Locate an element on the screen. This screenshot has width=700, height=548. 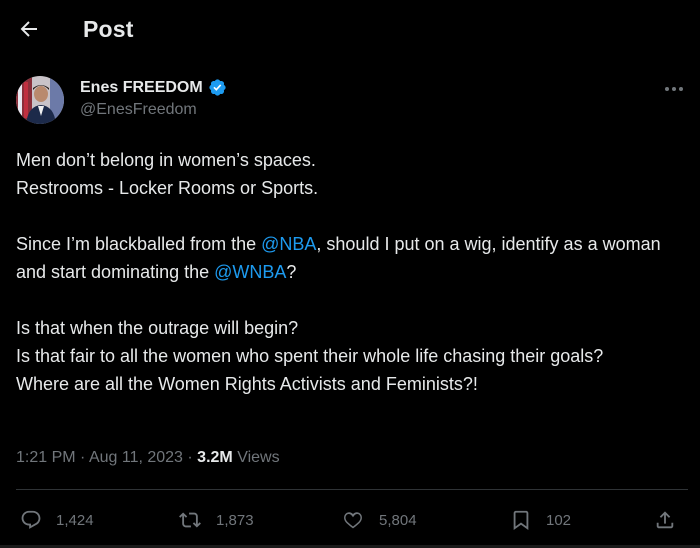
post-date: Aug 11, 2023 is located at coordinates (136, 457).